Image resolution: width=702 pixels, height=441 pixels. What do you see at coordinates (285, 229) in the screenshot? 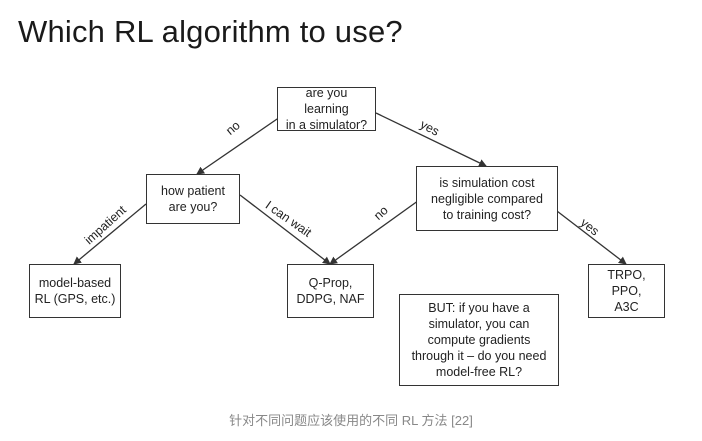
I see `arrow-can-wait` at bounding box center [285, 229].